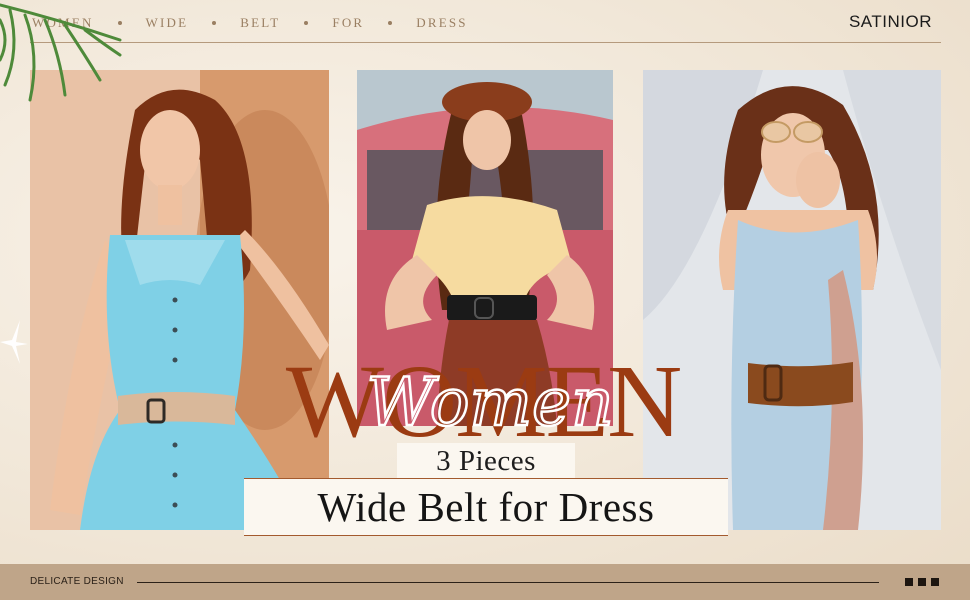  Describe the element at coordinates (61, 52) in the screenshot. I see `palm-leaf-decoration` at that location.